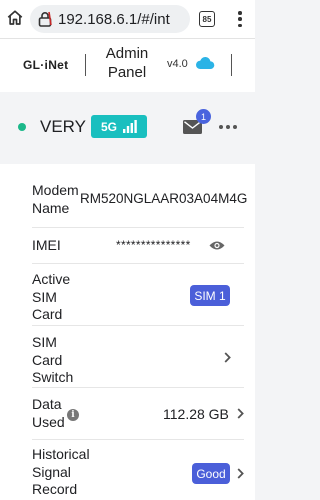 Image resolution: width=320 pixels, height=500 pixels. Describe the element at coordinates (138, 295) in the screenshot. I see `active-sim-row: Active SIM Card SIM 1` at that location.